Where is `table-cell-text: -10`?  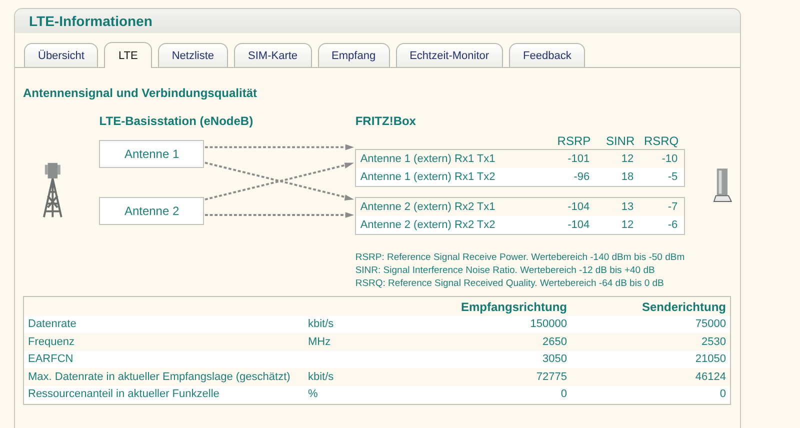 table-cell-text: -10 is located at coordinates (669, 159).